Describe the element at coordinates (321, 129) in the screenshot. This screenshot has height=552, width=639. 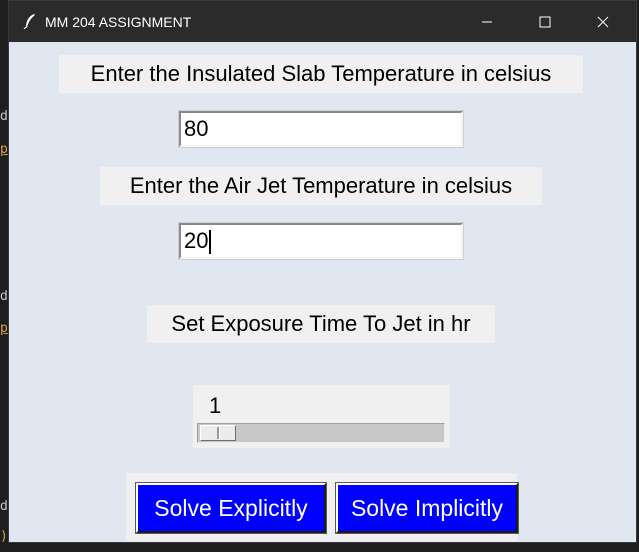
I see `slab-temperature-input: 80` at that location.